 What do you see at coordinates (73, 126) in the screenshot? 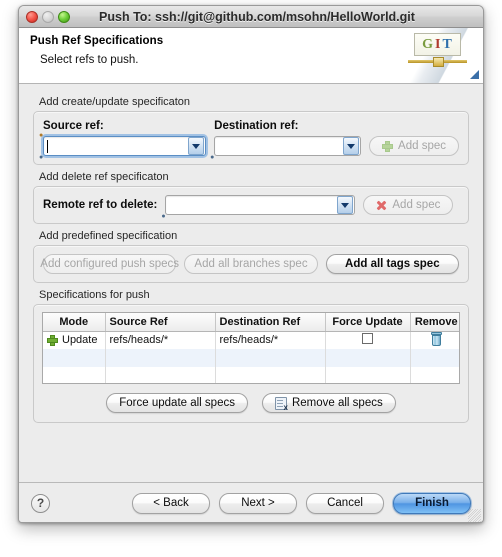
I see `source-ref-label: Source ref:` at bounding box center [73, 126].